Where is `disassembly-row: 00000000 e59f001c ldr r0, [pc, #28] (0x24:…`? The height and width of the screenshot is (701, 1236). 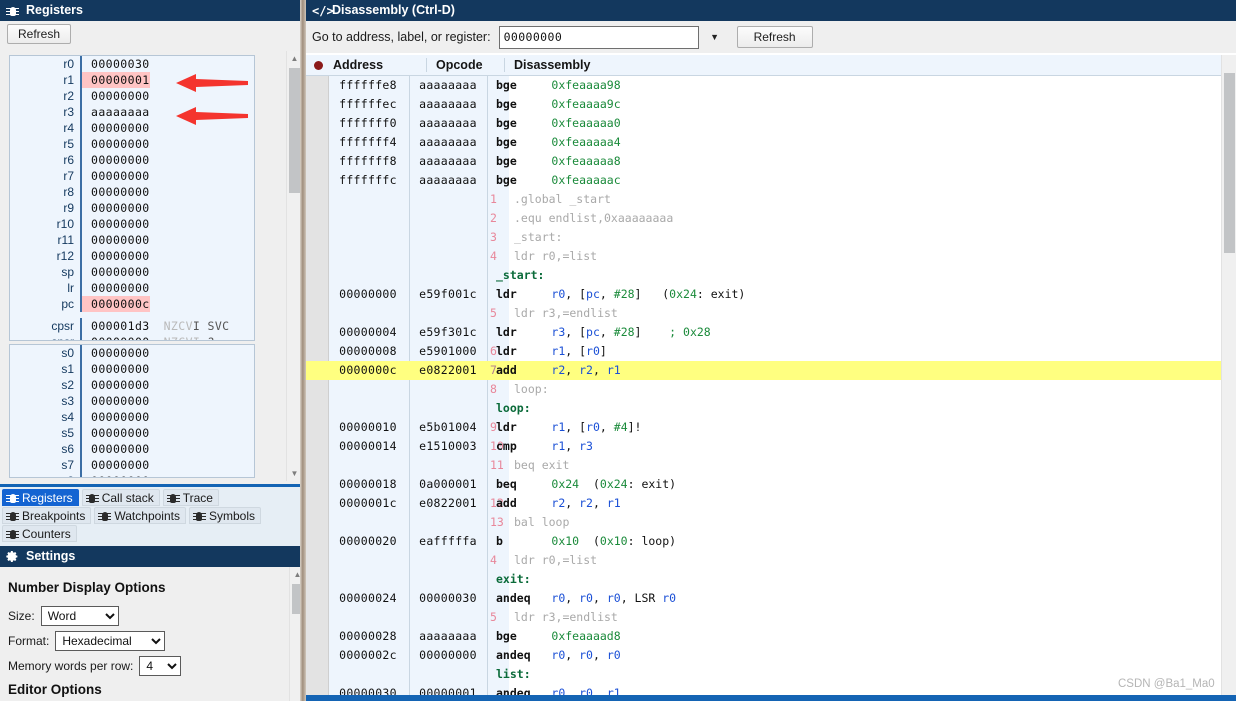
disassembly-row: 00000000 e59f001c ldr r0, [pc, #28] (0x24:… is located at coordinates (771, 294).